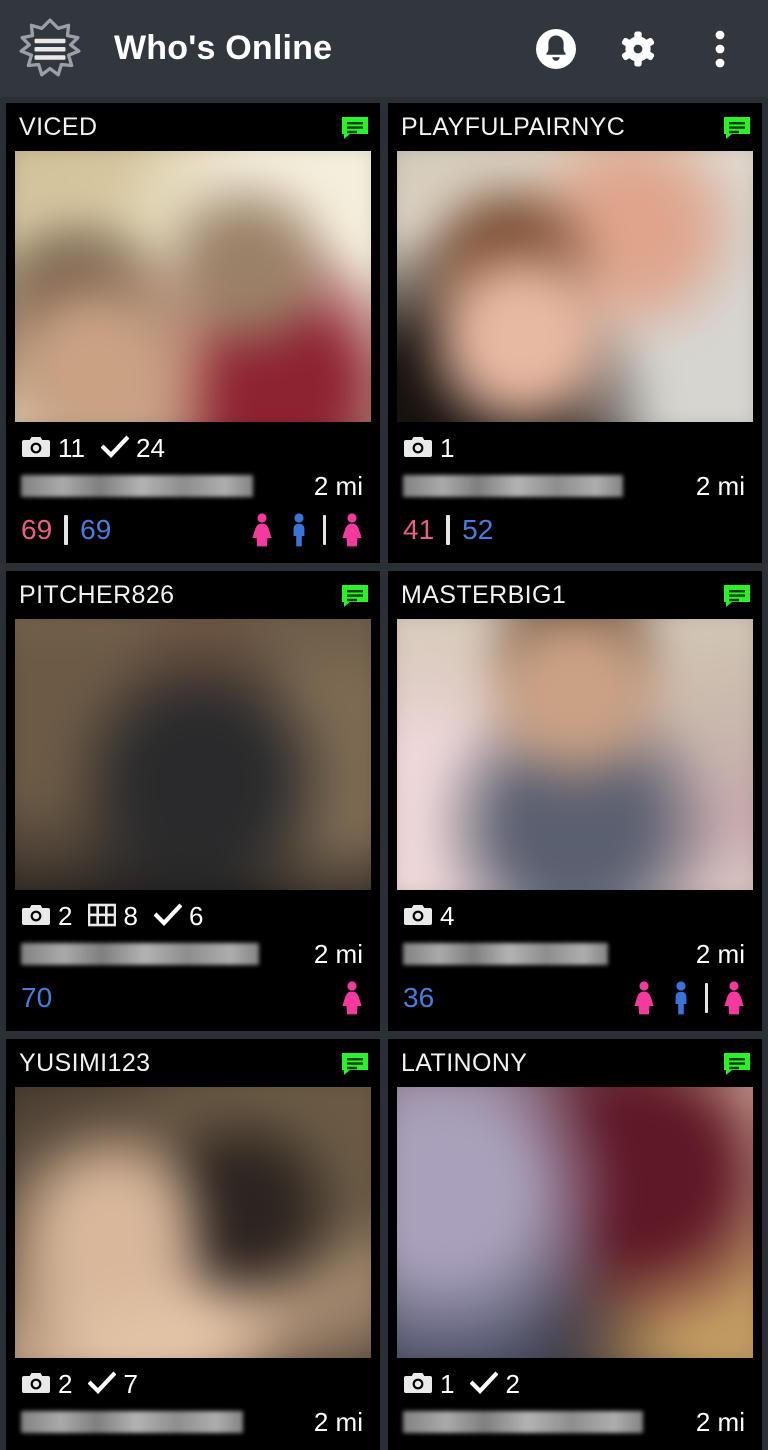  I want to click on stat-value: 4, so click(447, 915).